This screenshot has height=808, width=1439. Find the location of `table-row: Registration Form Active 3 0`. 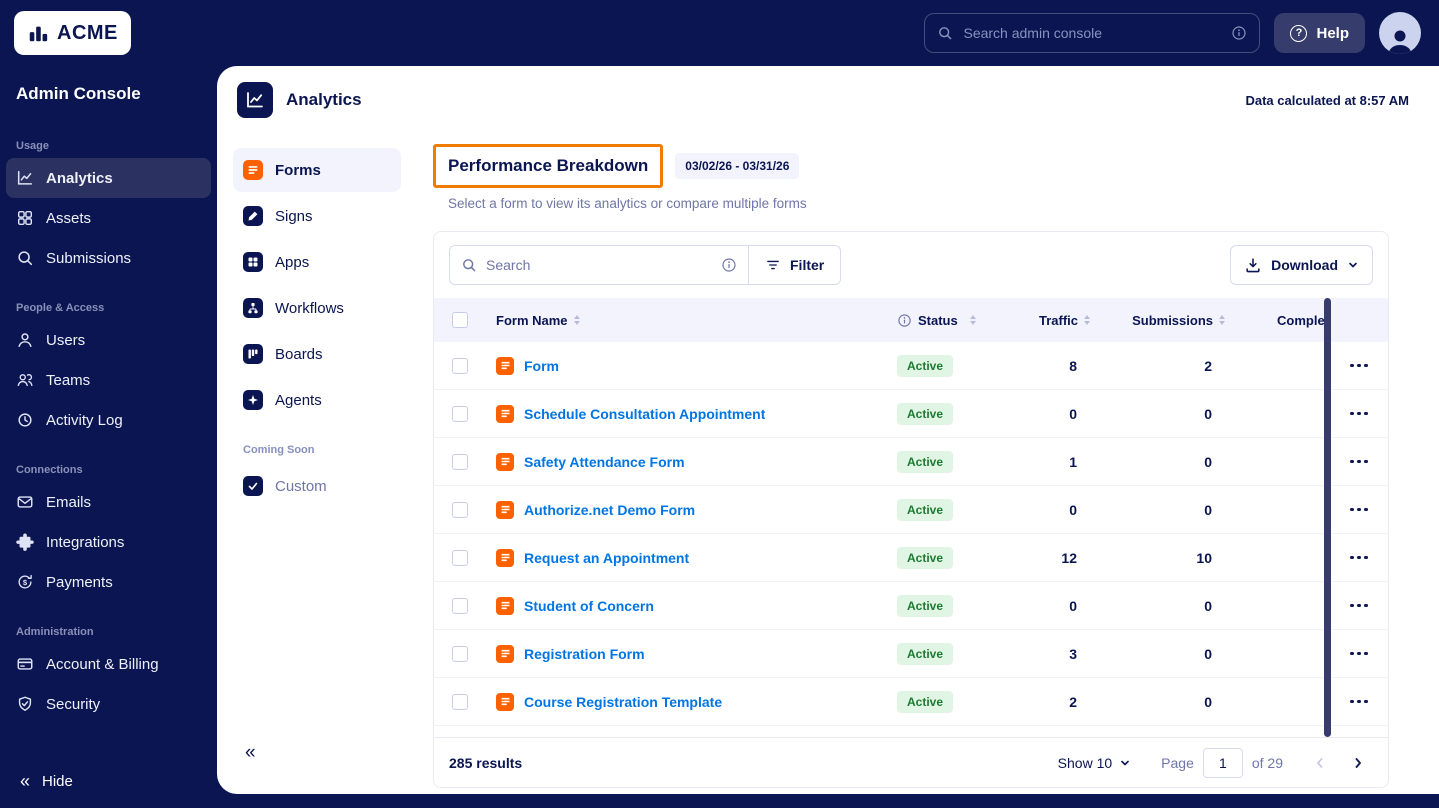

table-row: Registration Form Active 3 0 is located at coordinates (911, 654).